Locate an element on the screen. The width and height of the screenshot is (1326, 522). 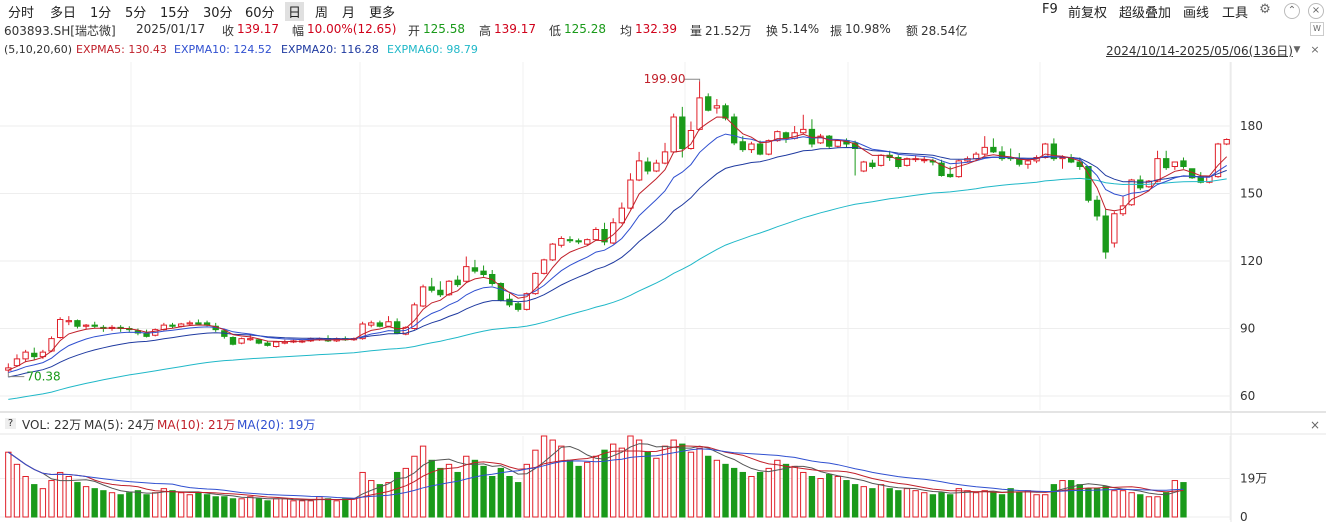
price-tick-label: 150 is located at coordinates (1251, 194).